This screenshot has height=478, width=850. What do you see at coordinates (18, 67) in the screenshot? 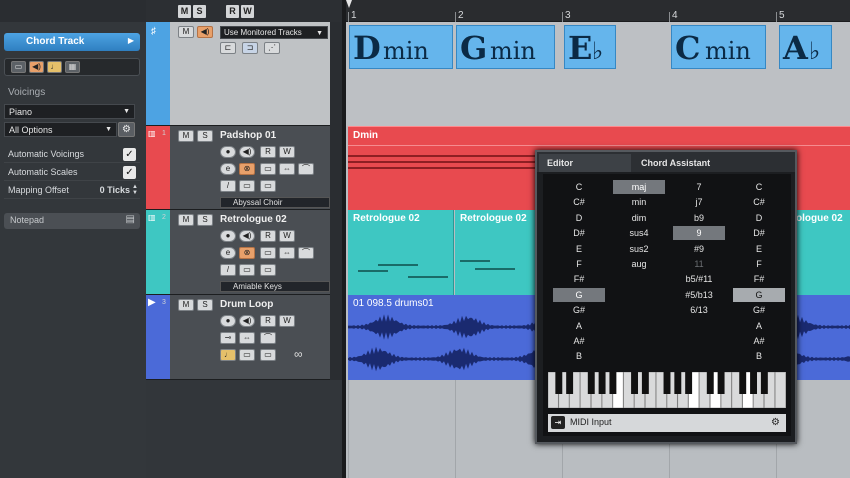
I see `mute-icon: ▭` at bounding box center [18, 67].